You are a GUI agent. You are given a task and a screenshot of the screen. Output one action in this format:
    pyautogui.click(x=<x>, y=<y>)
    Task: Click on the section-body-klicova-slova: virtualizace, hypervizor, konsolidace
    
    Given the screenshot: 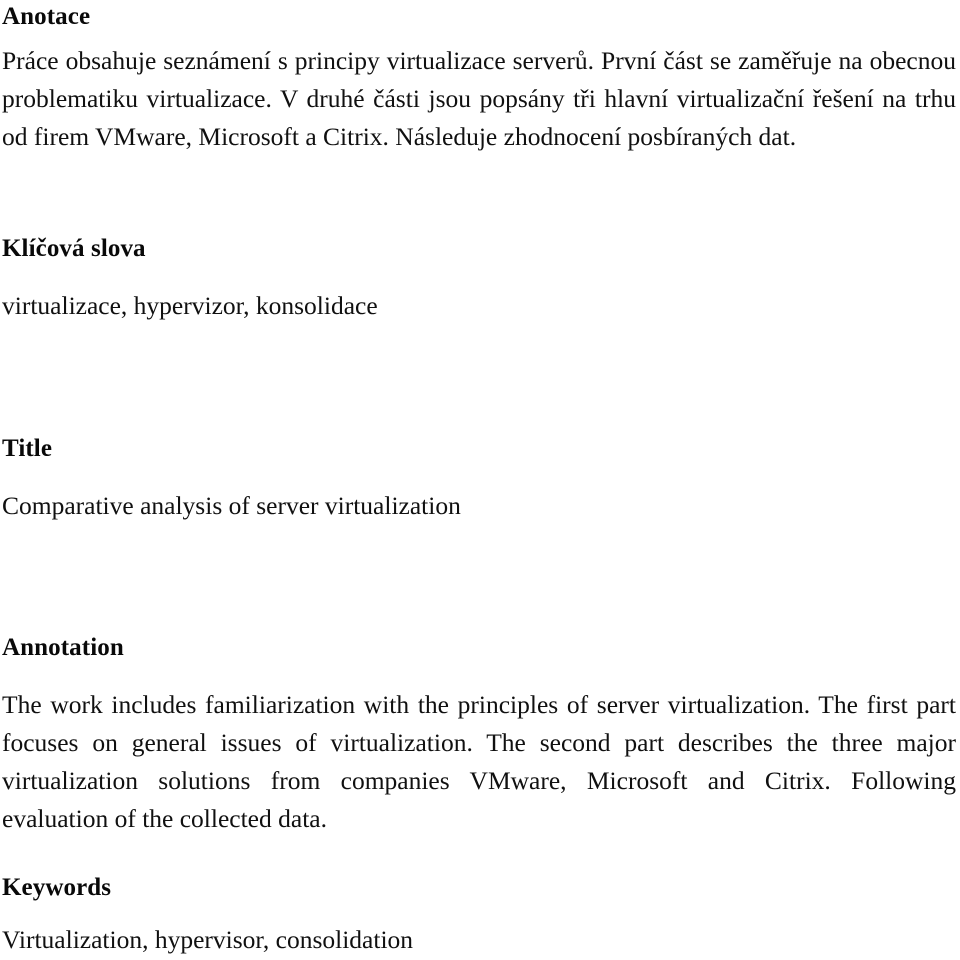 What is the action you would take?
    pyautogui.click(x=190, y=305)
    